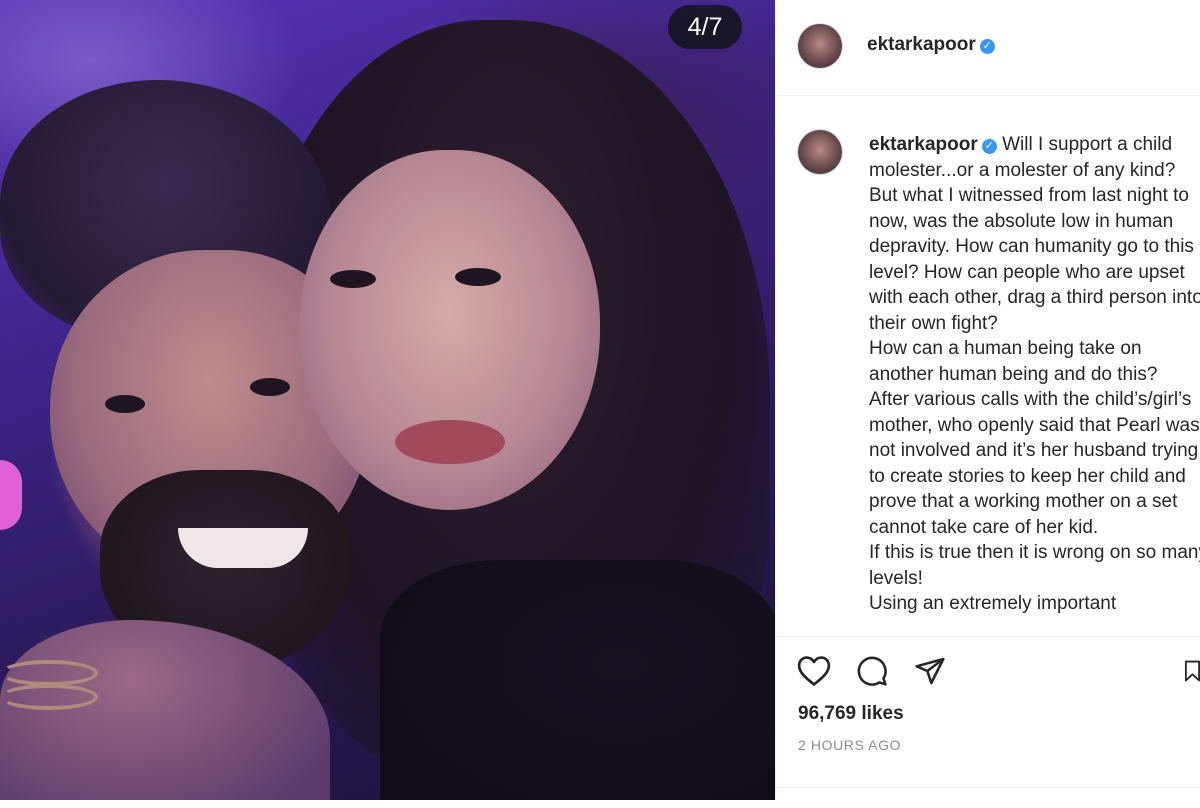  I want to click on likes-count: 96,769 likes, so click(851, 714).